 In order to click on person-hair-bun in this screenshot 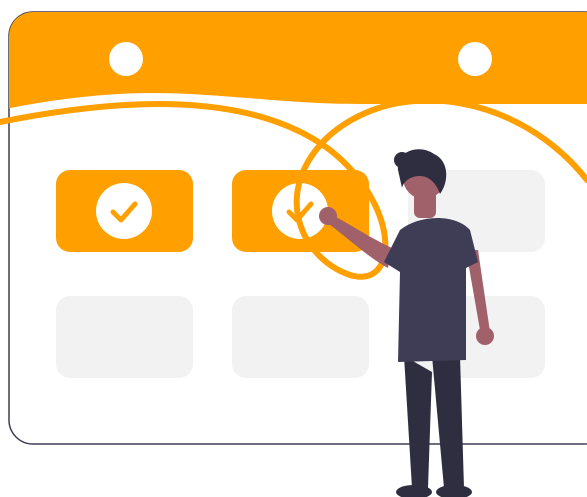, I will do `click(402, 160)`.